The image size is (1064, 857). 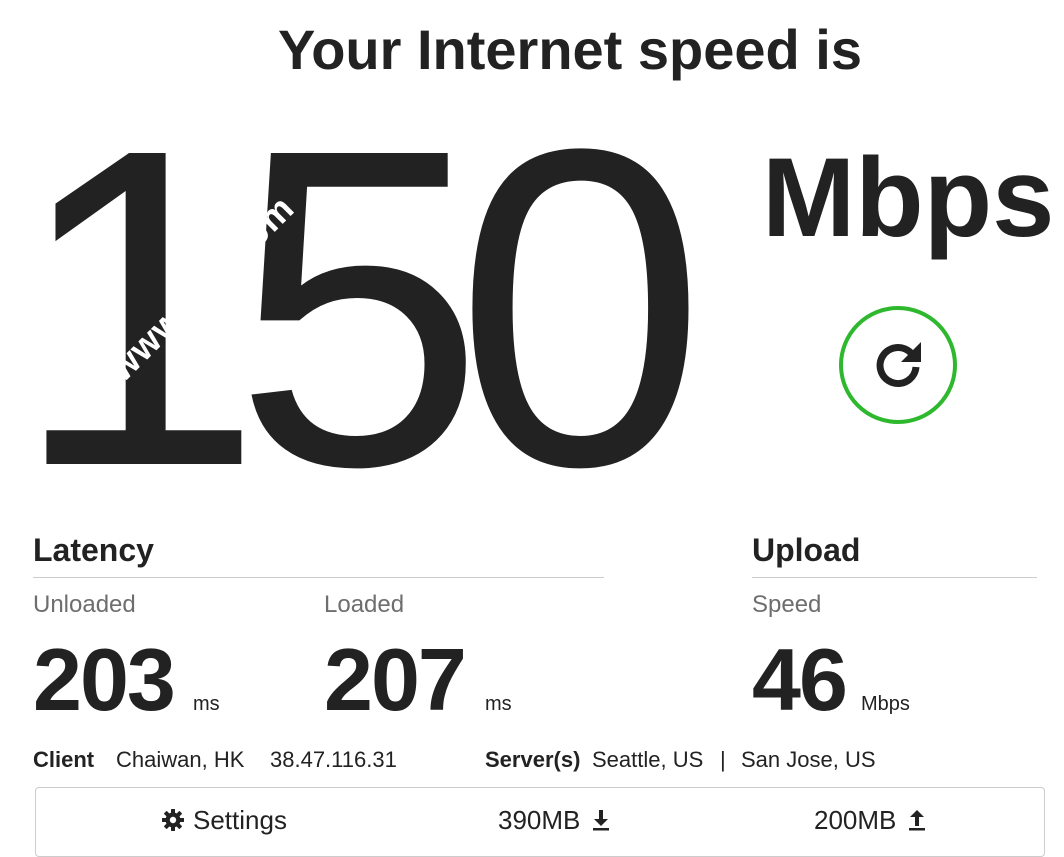 I want to click on settings-label: Settings, so click(x=240, y=820).